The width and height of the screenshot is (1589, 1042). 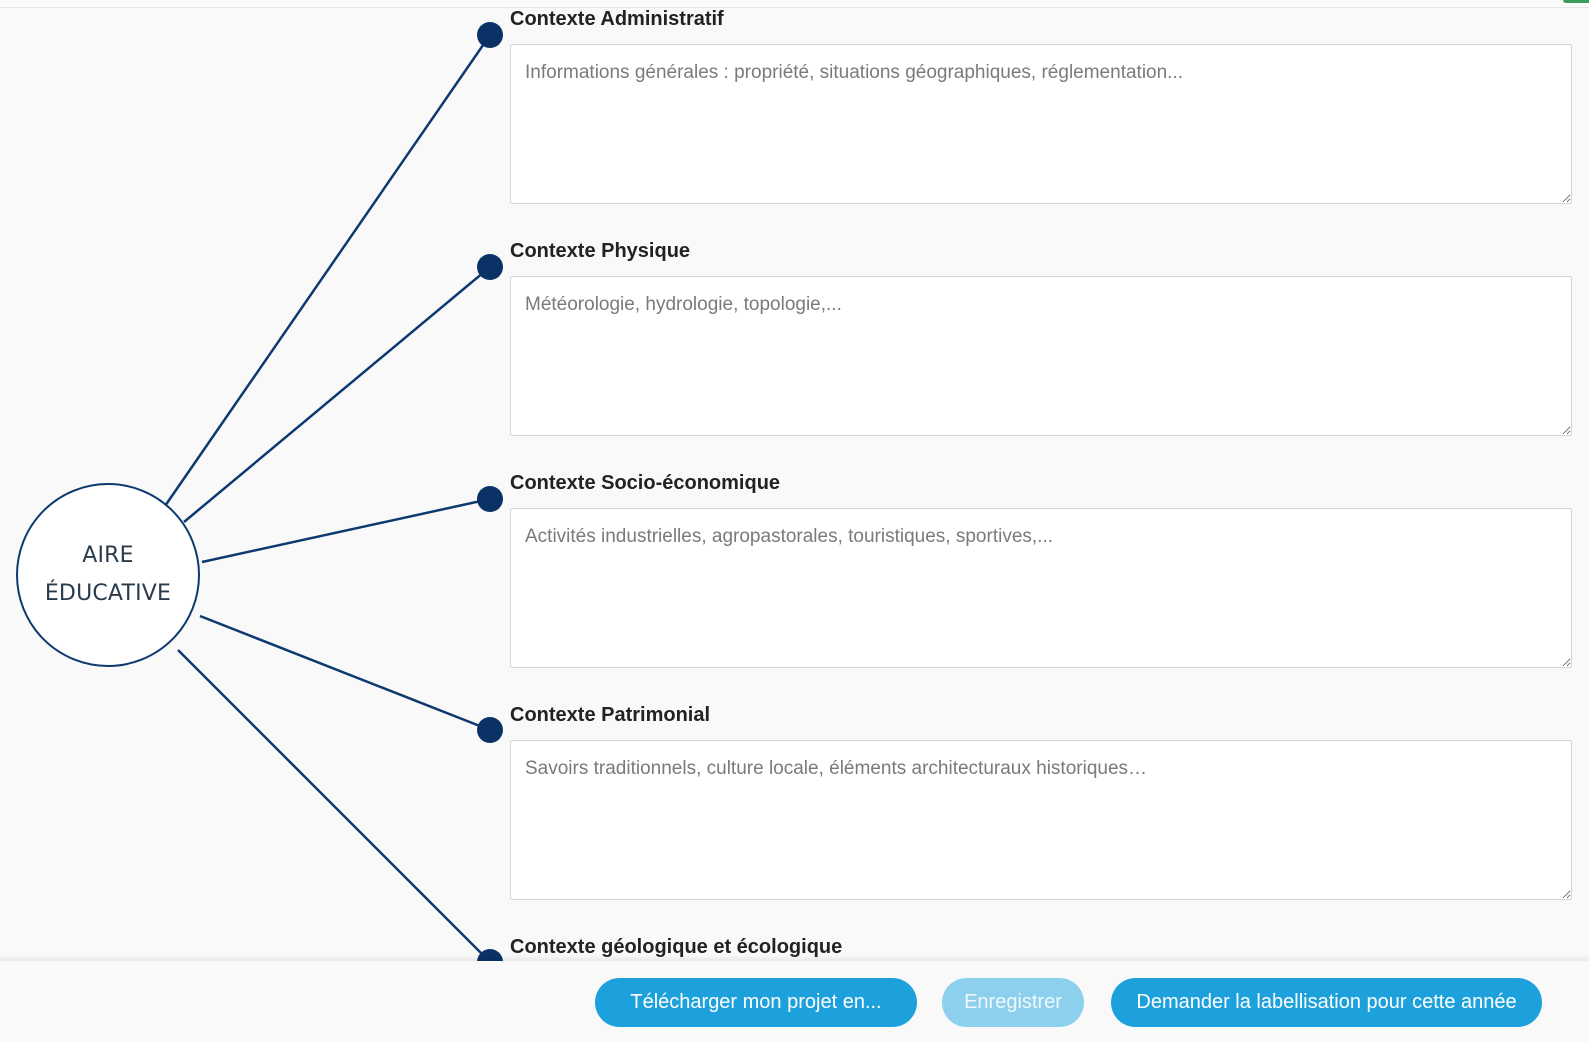 What do you see at coordinates (676, 947) in the screenshot?
I see `section-title-geologique: Contexte géologique et écologique` at bounding box center [676, 947].